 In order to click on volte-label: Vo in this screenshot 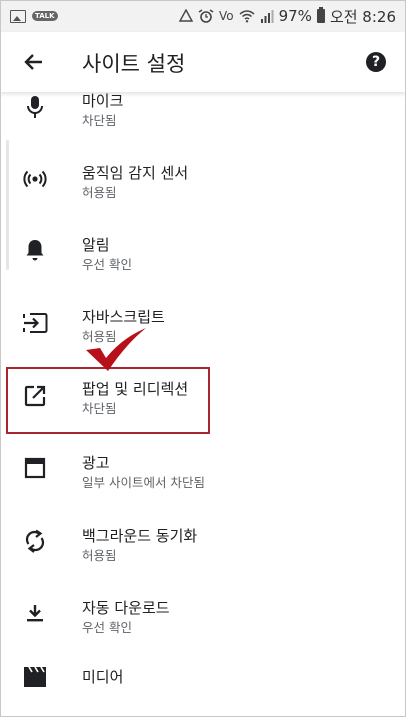, I will do `click(226, 16)`.